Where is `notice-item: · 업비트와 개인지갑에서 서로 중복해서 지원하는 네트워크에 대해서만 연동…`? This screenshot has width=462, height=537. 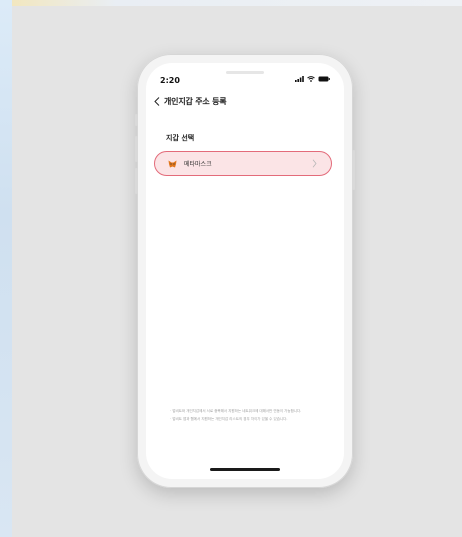 notice-item: · 업비트와 개인지갑에서 서로 중복해서 지원하는 네트워크에 대해서만 연동… is located at coordinates (236, 411).